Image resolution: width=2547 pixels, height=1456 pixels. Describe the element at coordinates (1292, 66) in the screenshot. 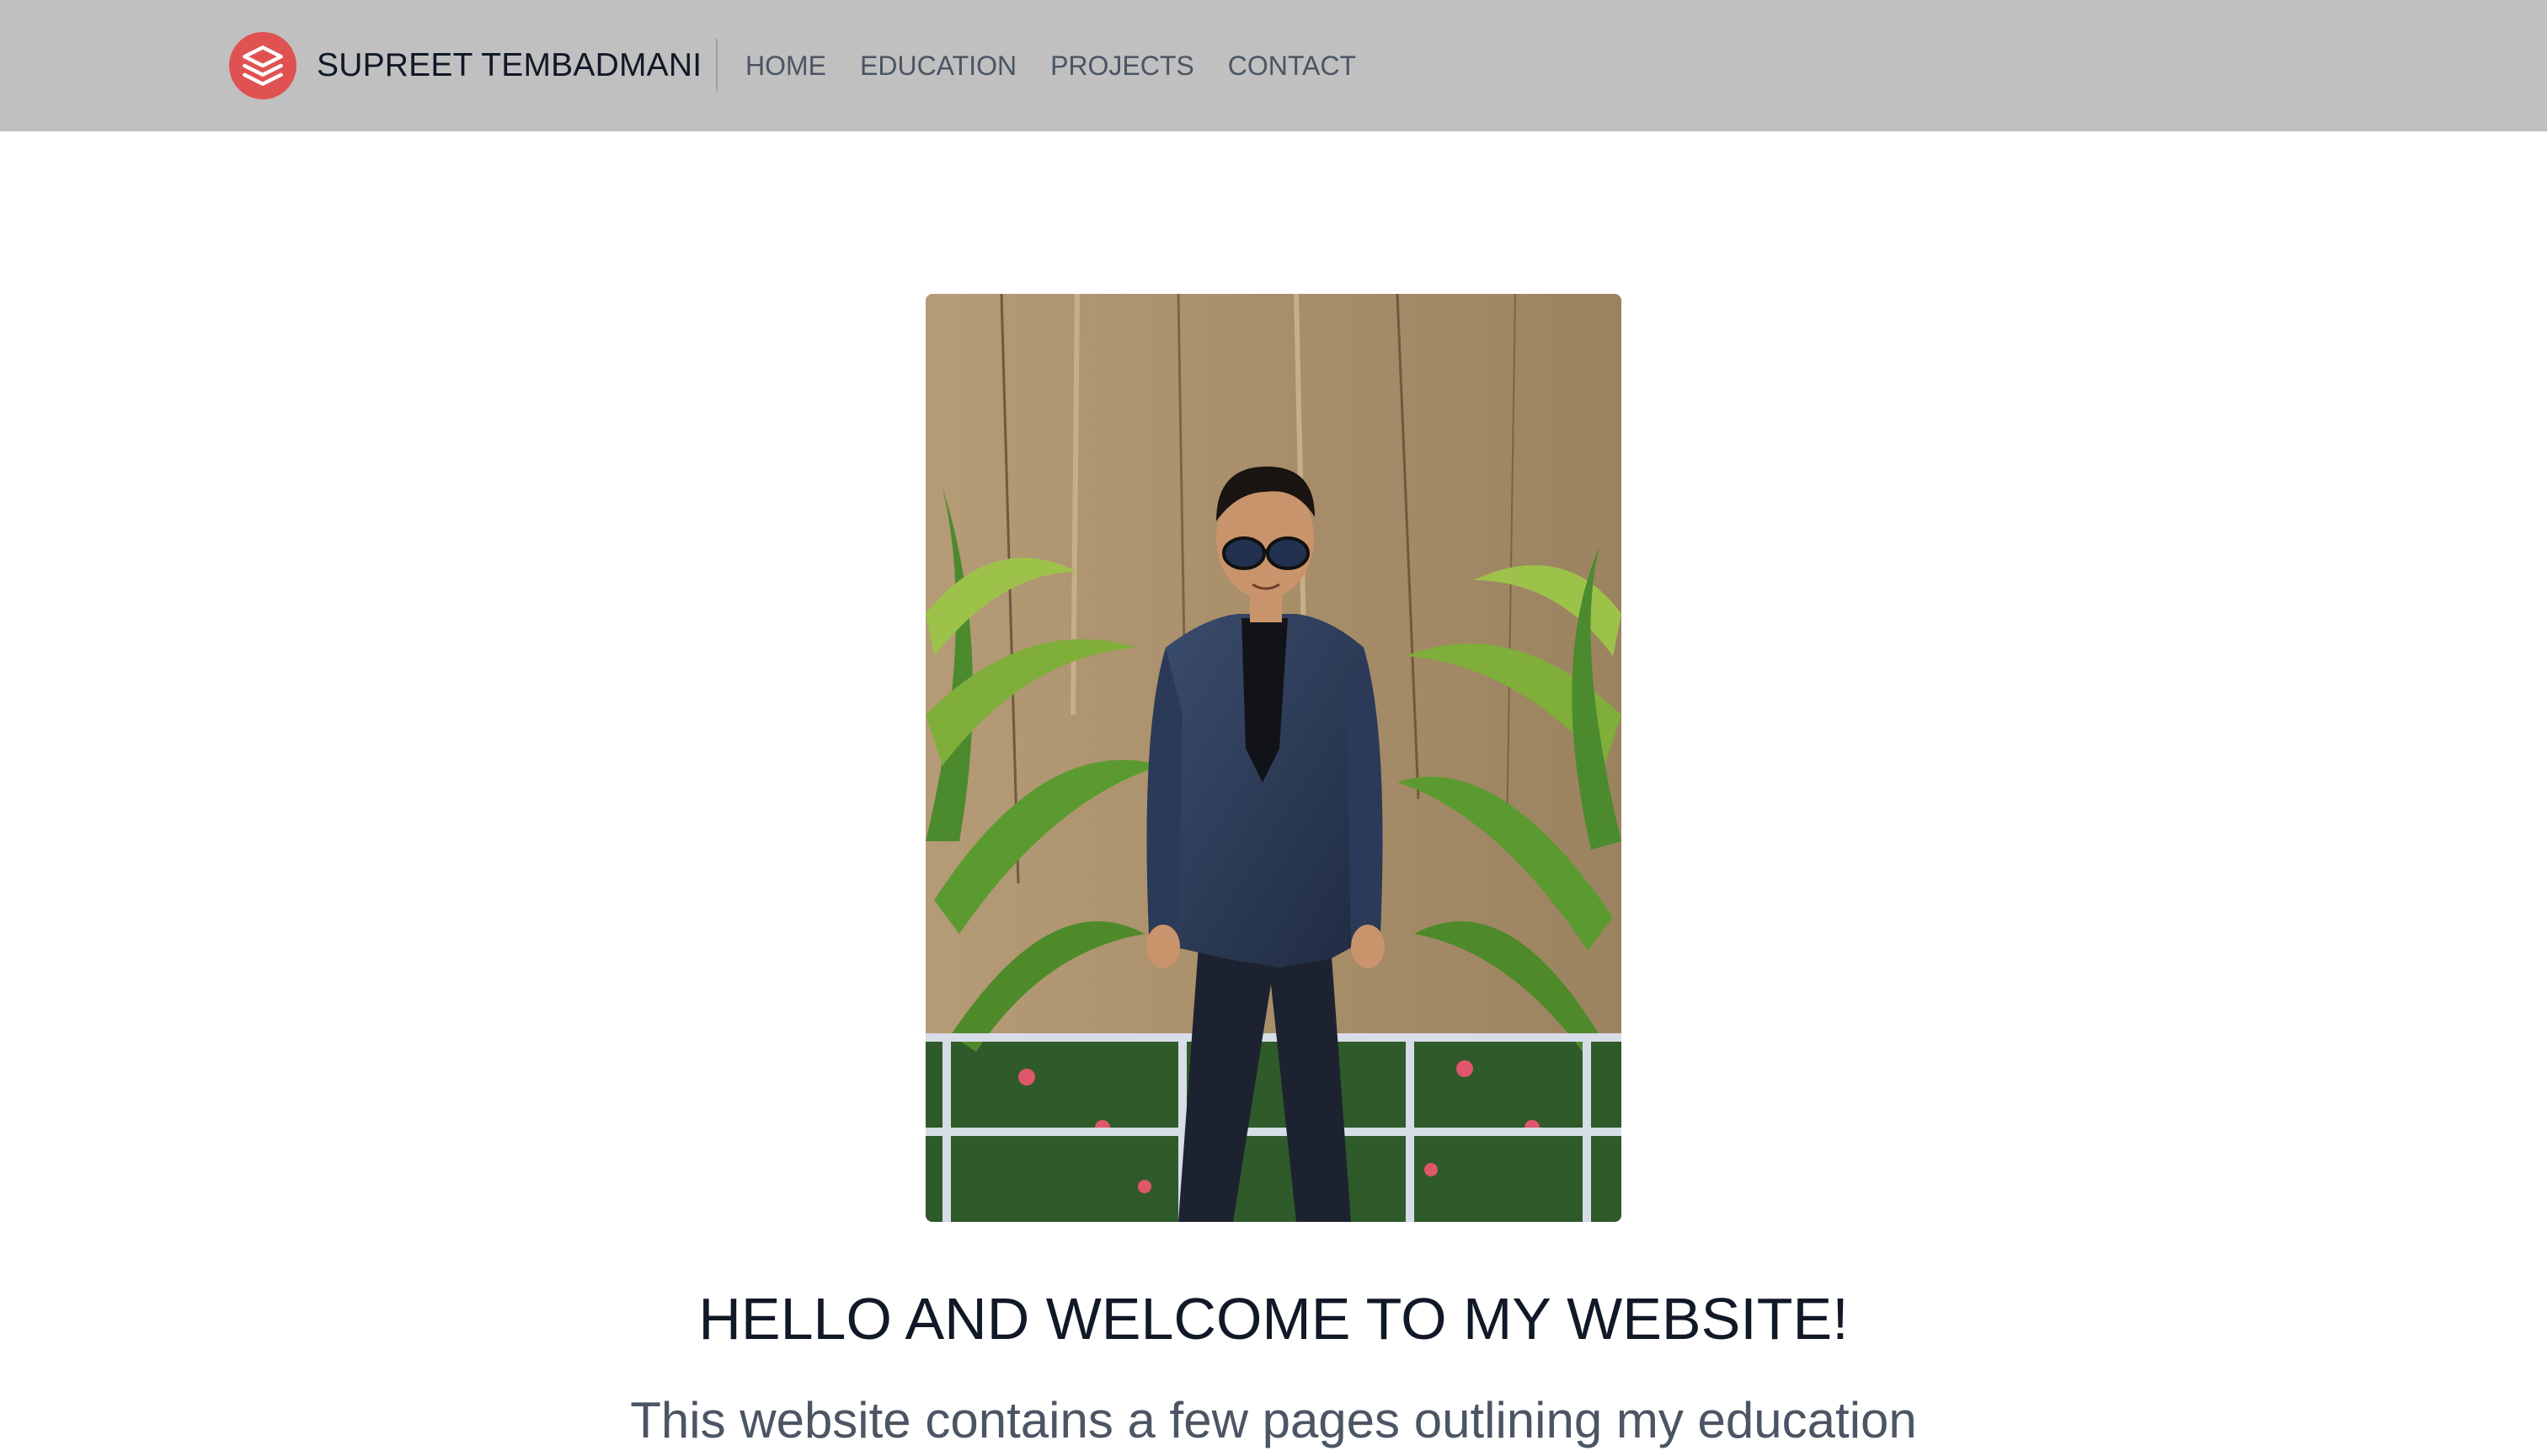

I see `nav-contact: CONTACT` at that location.